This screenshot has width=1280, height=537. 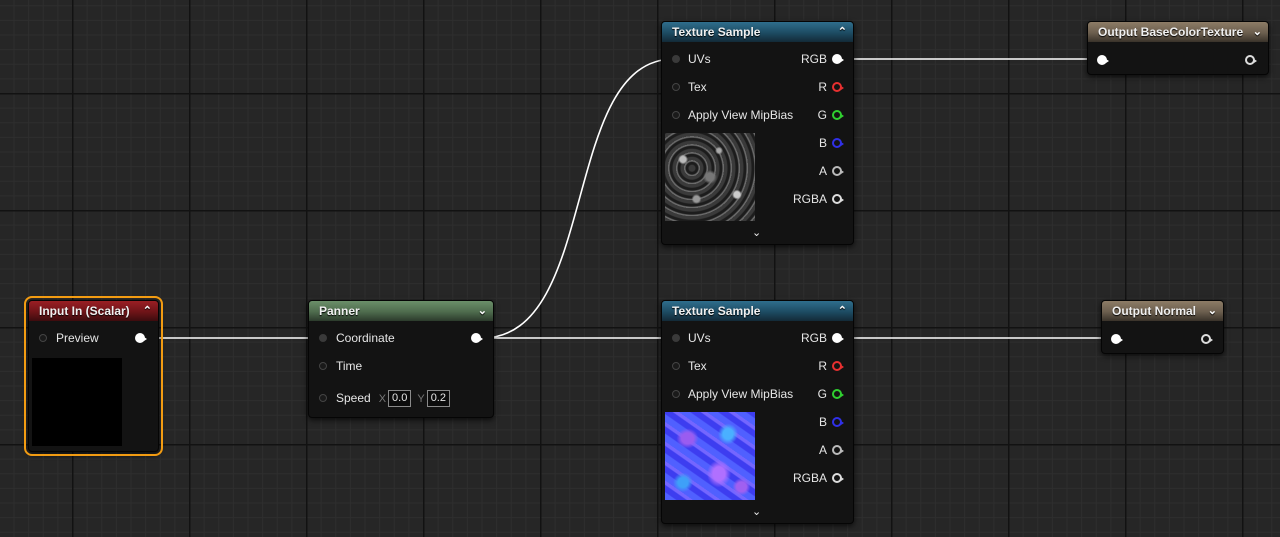 I want to click on panner-node-title: Panner, so click(x=339, y=311).